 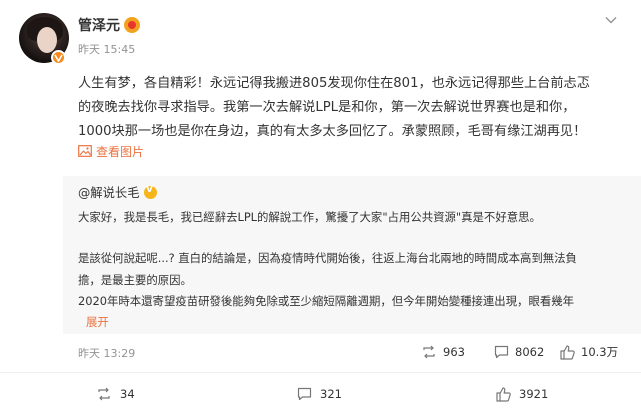 What do you see at coordinates (99, 25) in the screenshot?
I see `author-name: 管泽元` at bounding box center [99, 25].